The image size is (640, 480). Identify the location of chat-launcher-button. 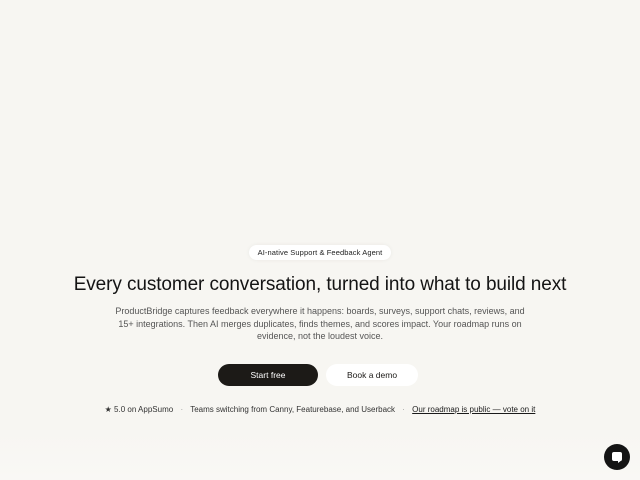
(617, 457).